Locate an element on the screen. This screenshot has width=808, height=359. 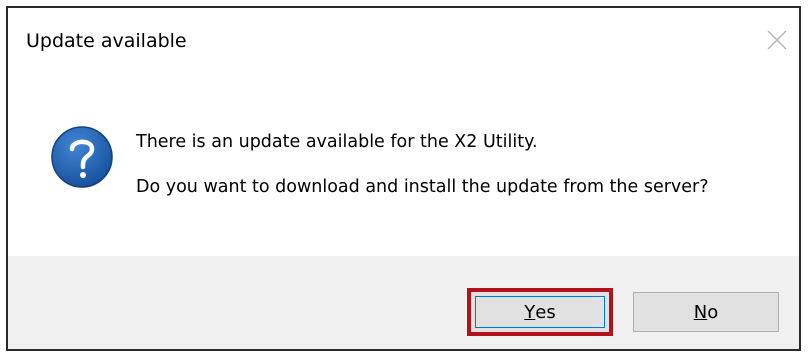
question-icon is located at coordinates (82, 157).